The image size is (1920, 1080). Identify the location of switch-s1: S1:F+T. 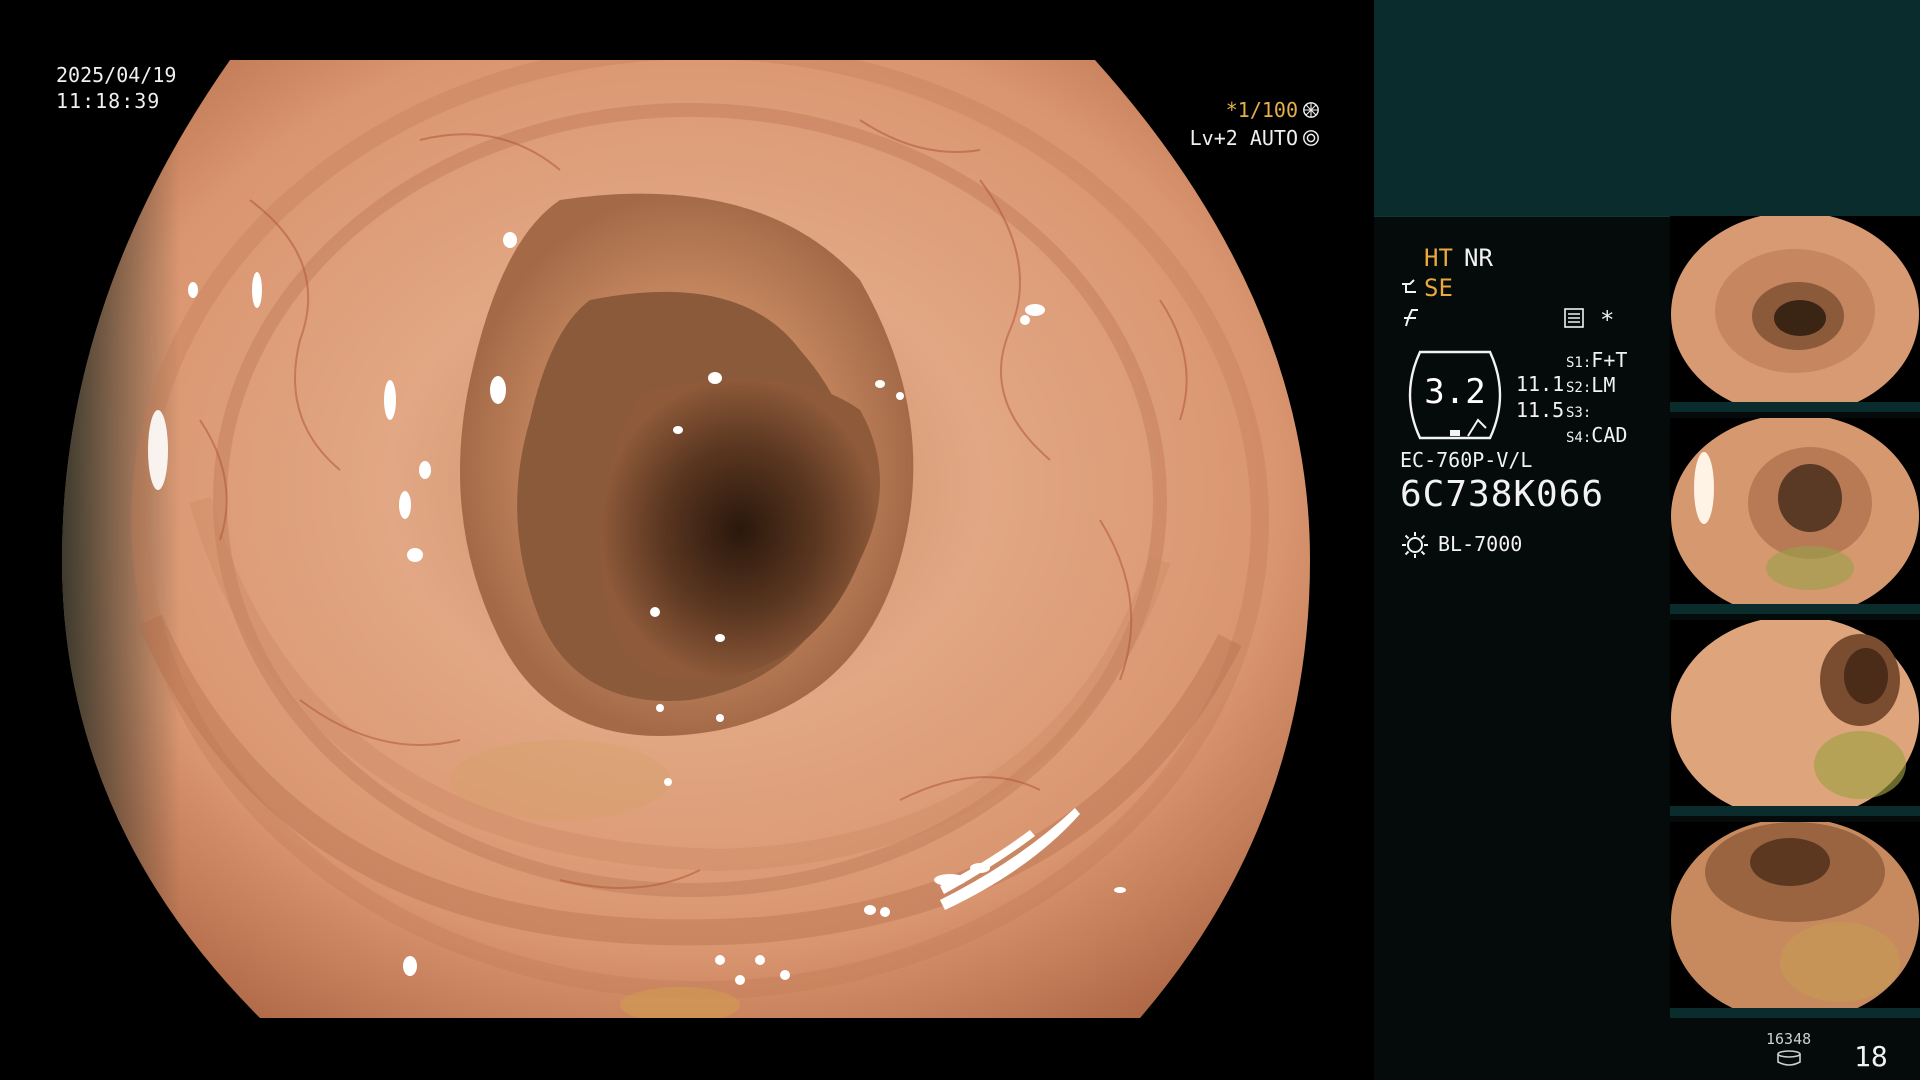
(1596, 360).